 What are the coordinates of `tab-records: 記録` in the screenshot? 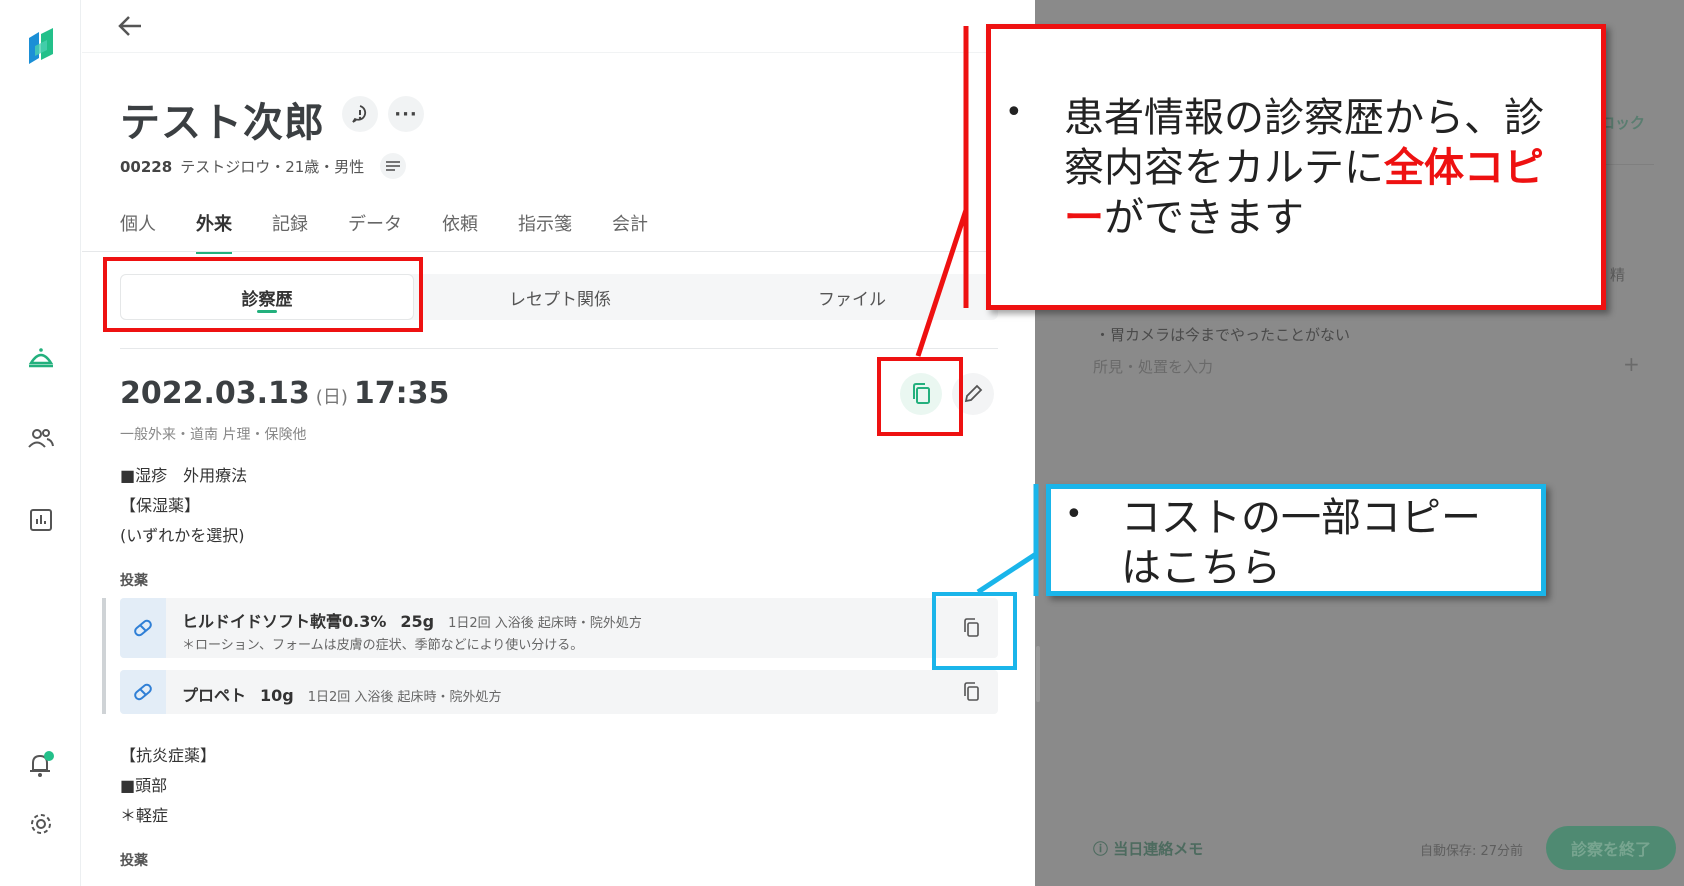 It's located at (290, 232).